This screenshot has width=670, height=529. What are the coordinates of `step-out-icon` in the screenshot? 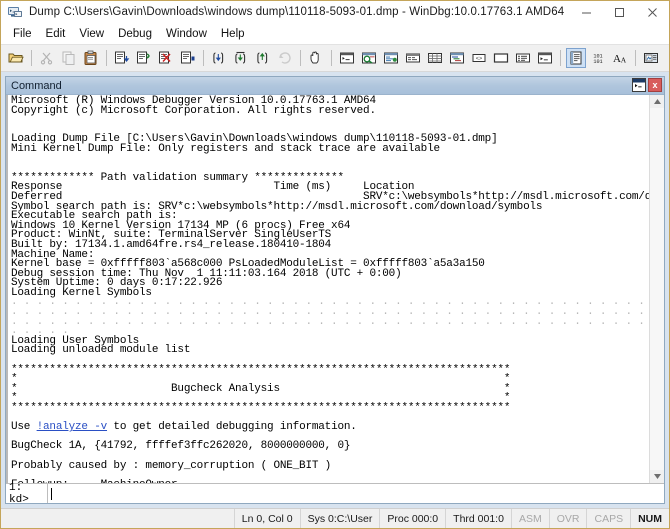 It's located at (263, 58).